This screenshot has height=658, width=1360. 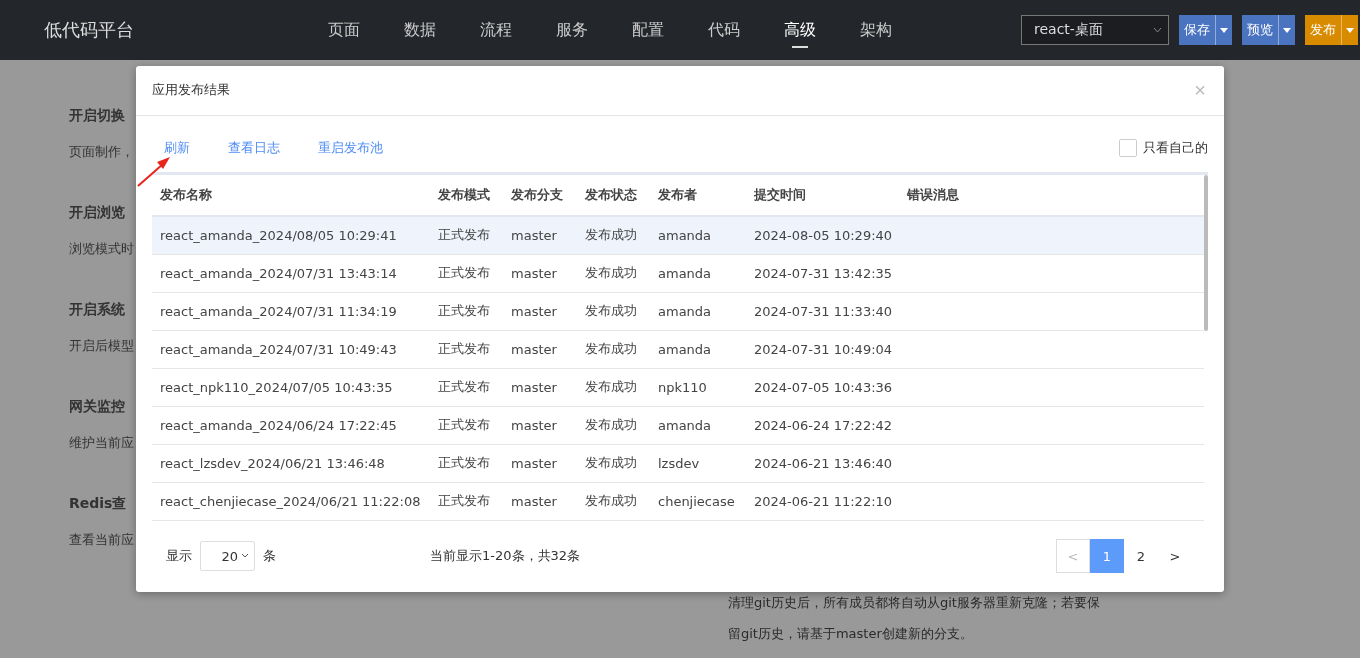 What do you see at coordinates (1175, 556) in the screenshot?
I see `page-button: >` at bounding box center [1175, 556].